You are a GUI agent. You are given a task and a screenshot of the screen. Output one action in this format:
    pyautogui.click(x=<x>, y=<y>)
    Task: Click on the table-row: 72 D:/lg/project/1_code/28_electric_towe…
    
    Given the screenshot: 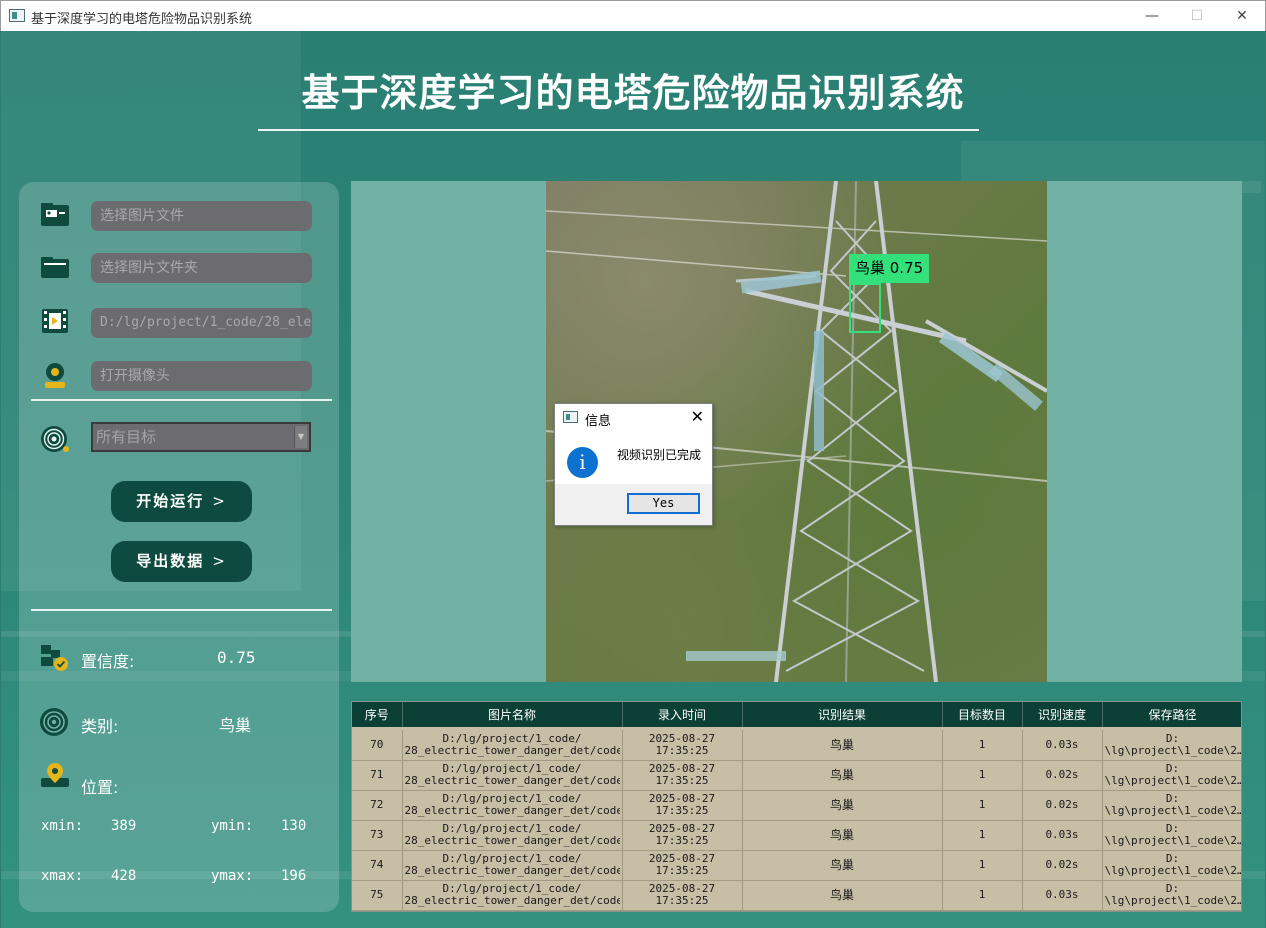 What is the action you would take?
    pyautogui.click(x=796, y=805)
    